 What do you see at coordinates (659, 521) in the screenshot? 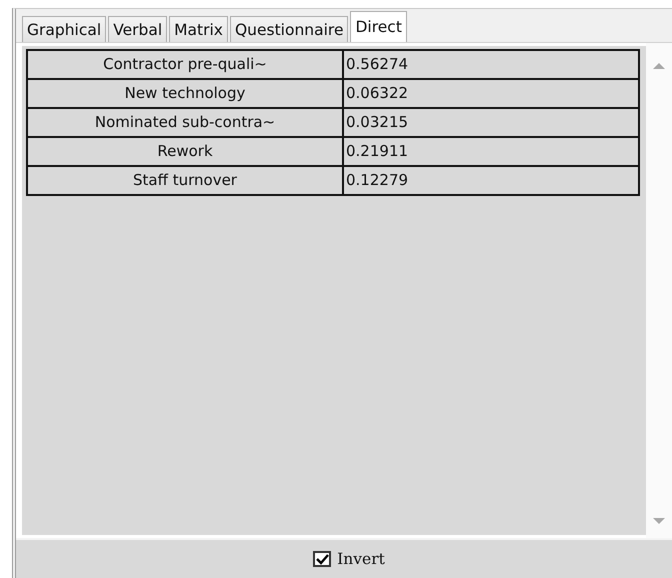
I see `scroll-down-icon` at bounding box center [659, 521].